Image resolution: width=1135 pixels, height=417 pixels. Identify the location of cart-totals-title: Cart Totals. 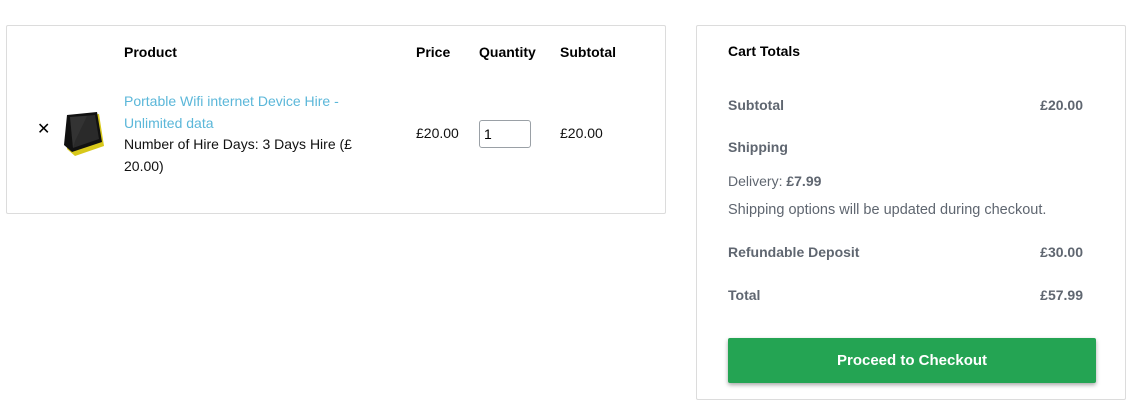
(764, 51).